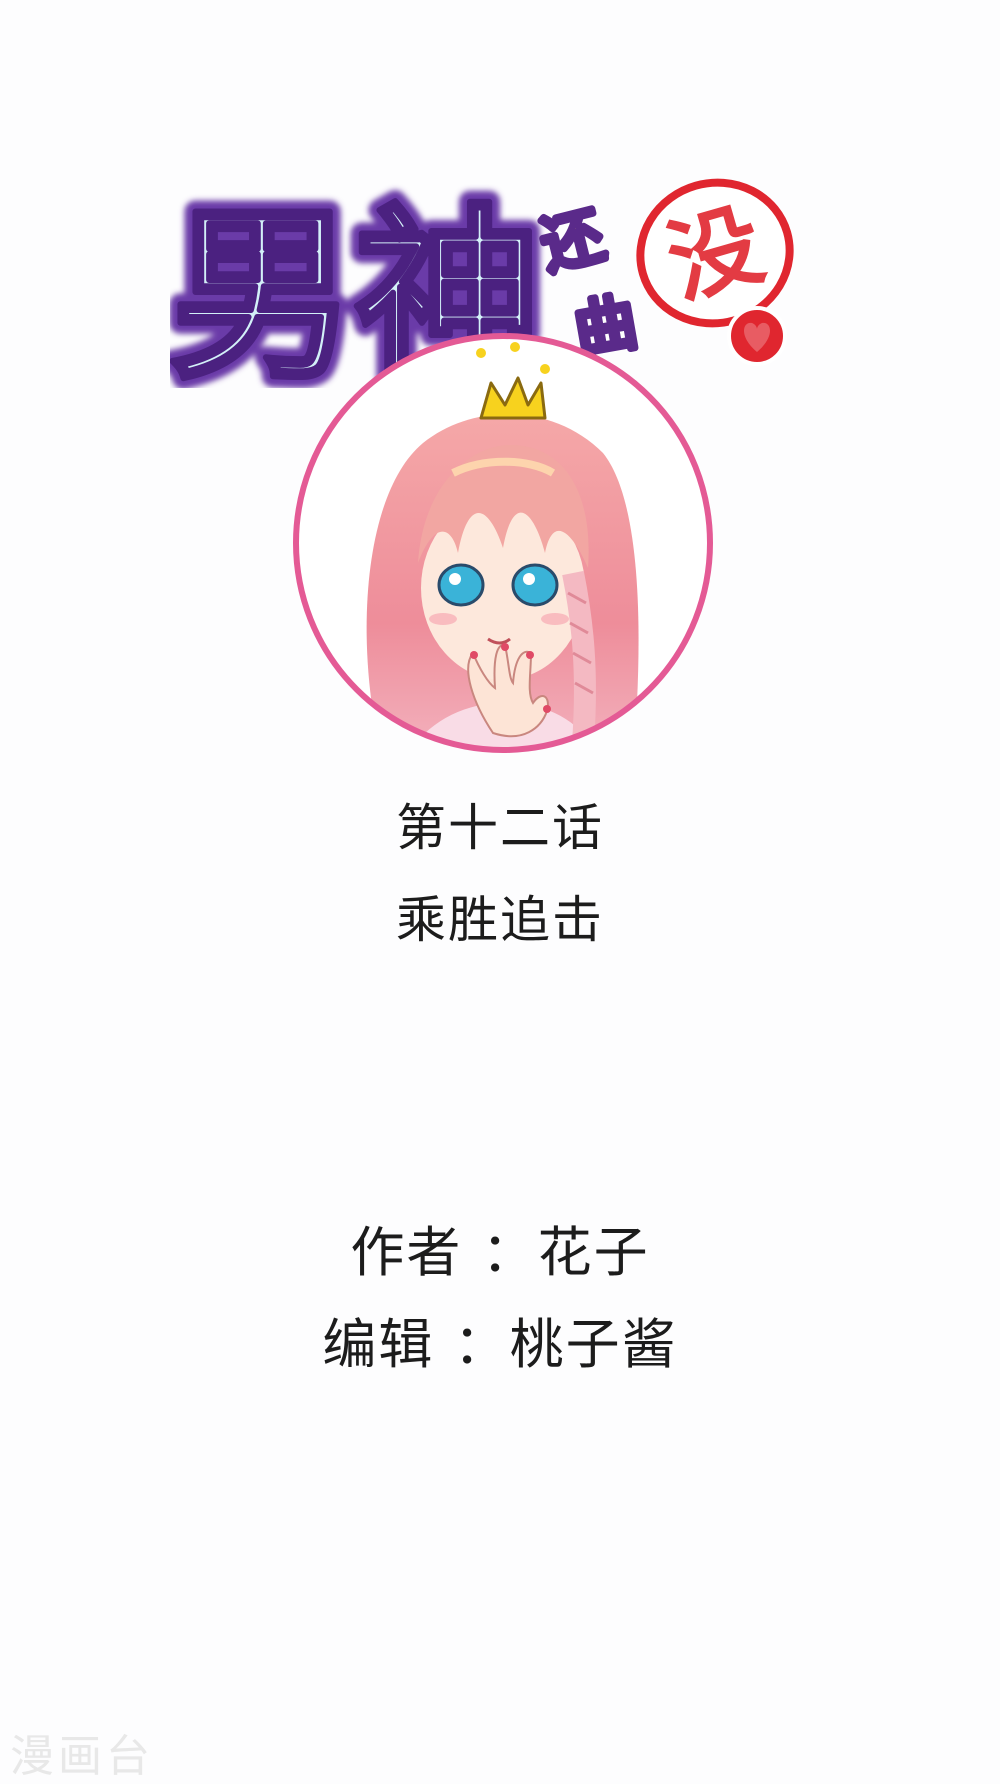 This screenshot has height=1784, width=1000. What do you see at coordinates (757, 336) in the screenshot?
I see `heart-icon` at bounding box center [757, 336].